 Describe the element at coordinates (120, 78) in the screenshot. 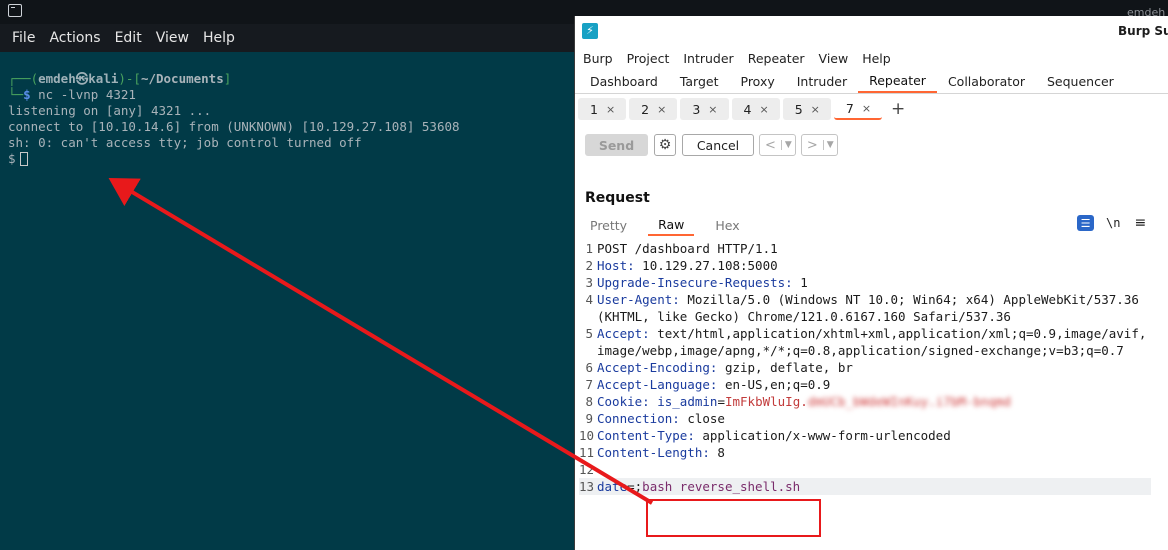

I see `prompt-line-1: ┌──(emdeh㉿kali)-[~/Documents]` at that location.